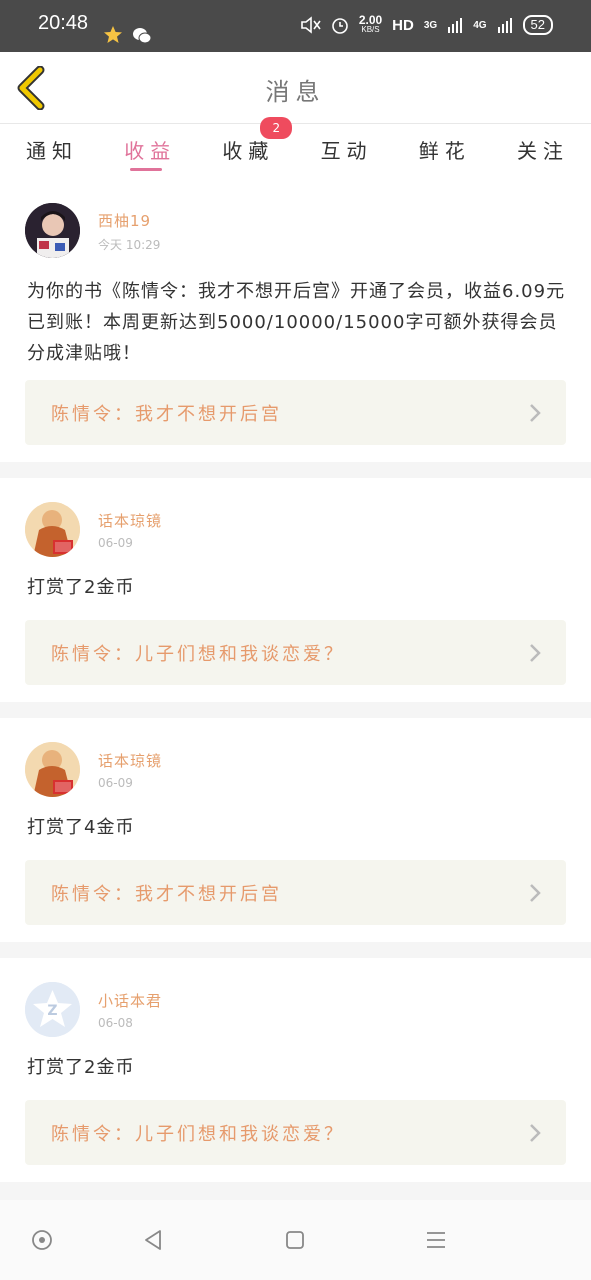  I want to click on message-time: 06-08, so click(115, 1023).